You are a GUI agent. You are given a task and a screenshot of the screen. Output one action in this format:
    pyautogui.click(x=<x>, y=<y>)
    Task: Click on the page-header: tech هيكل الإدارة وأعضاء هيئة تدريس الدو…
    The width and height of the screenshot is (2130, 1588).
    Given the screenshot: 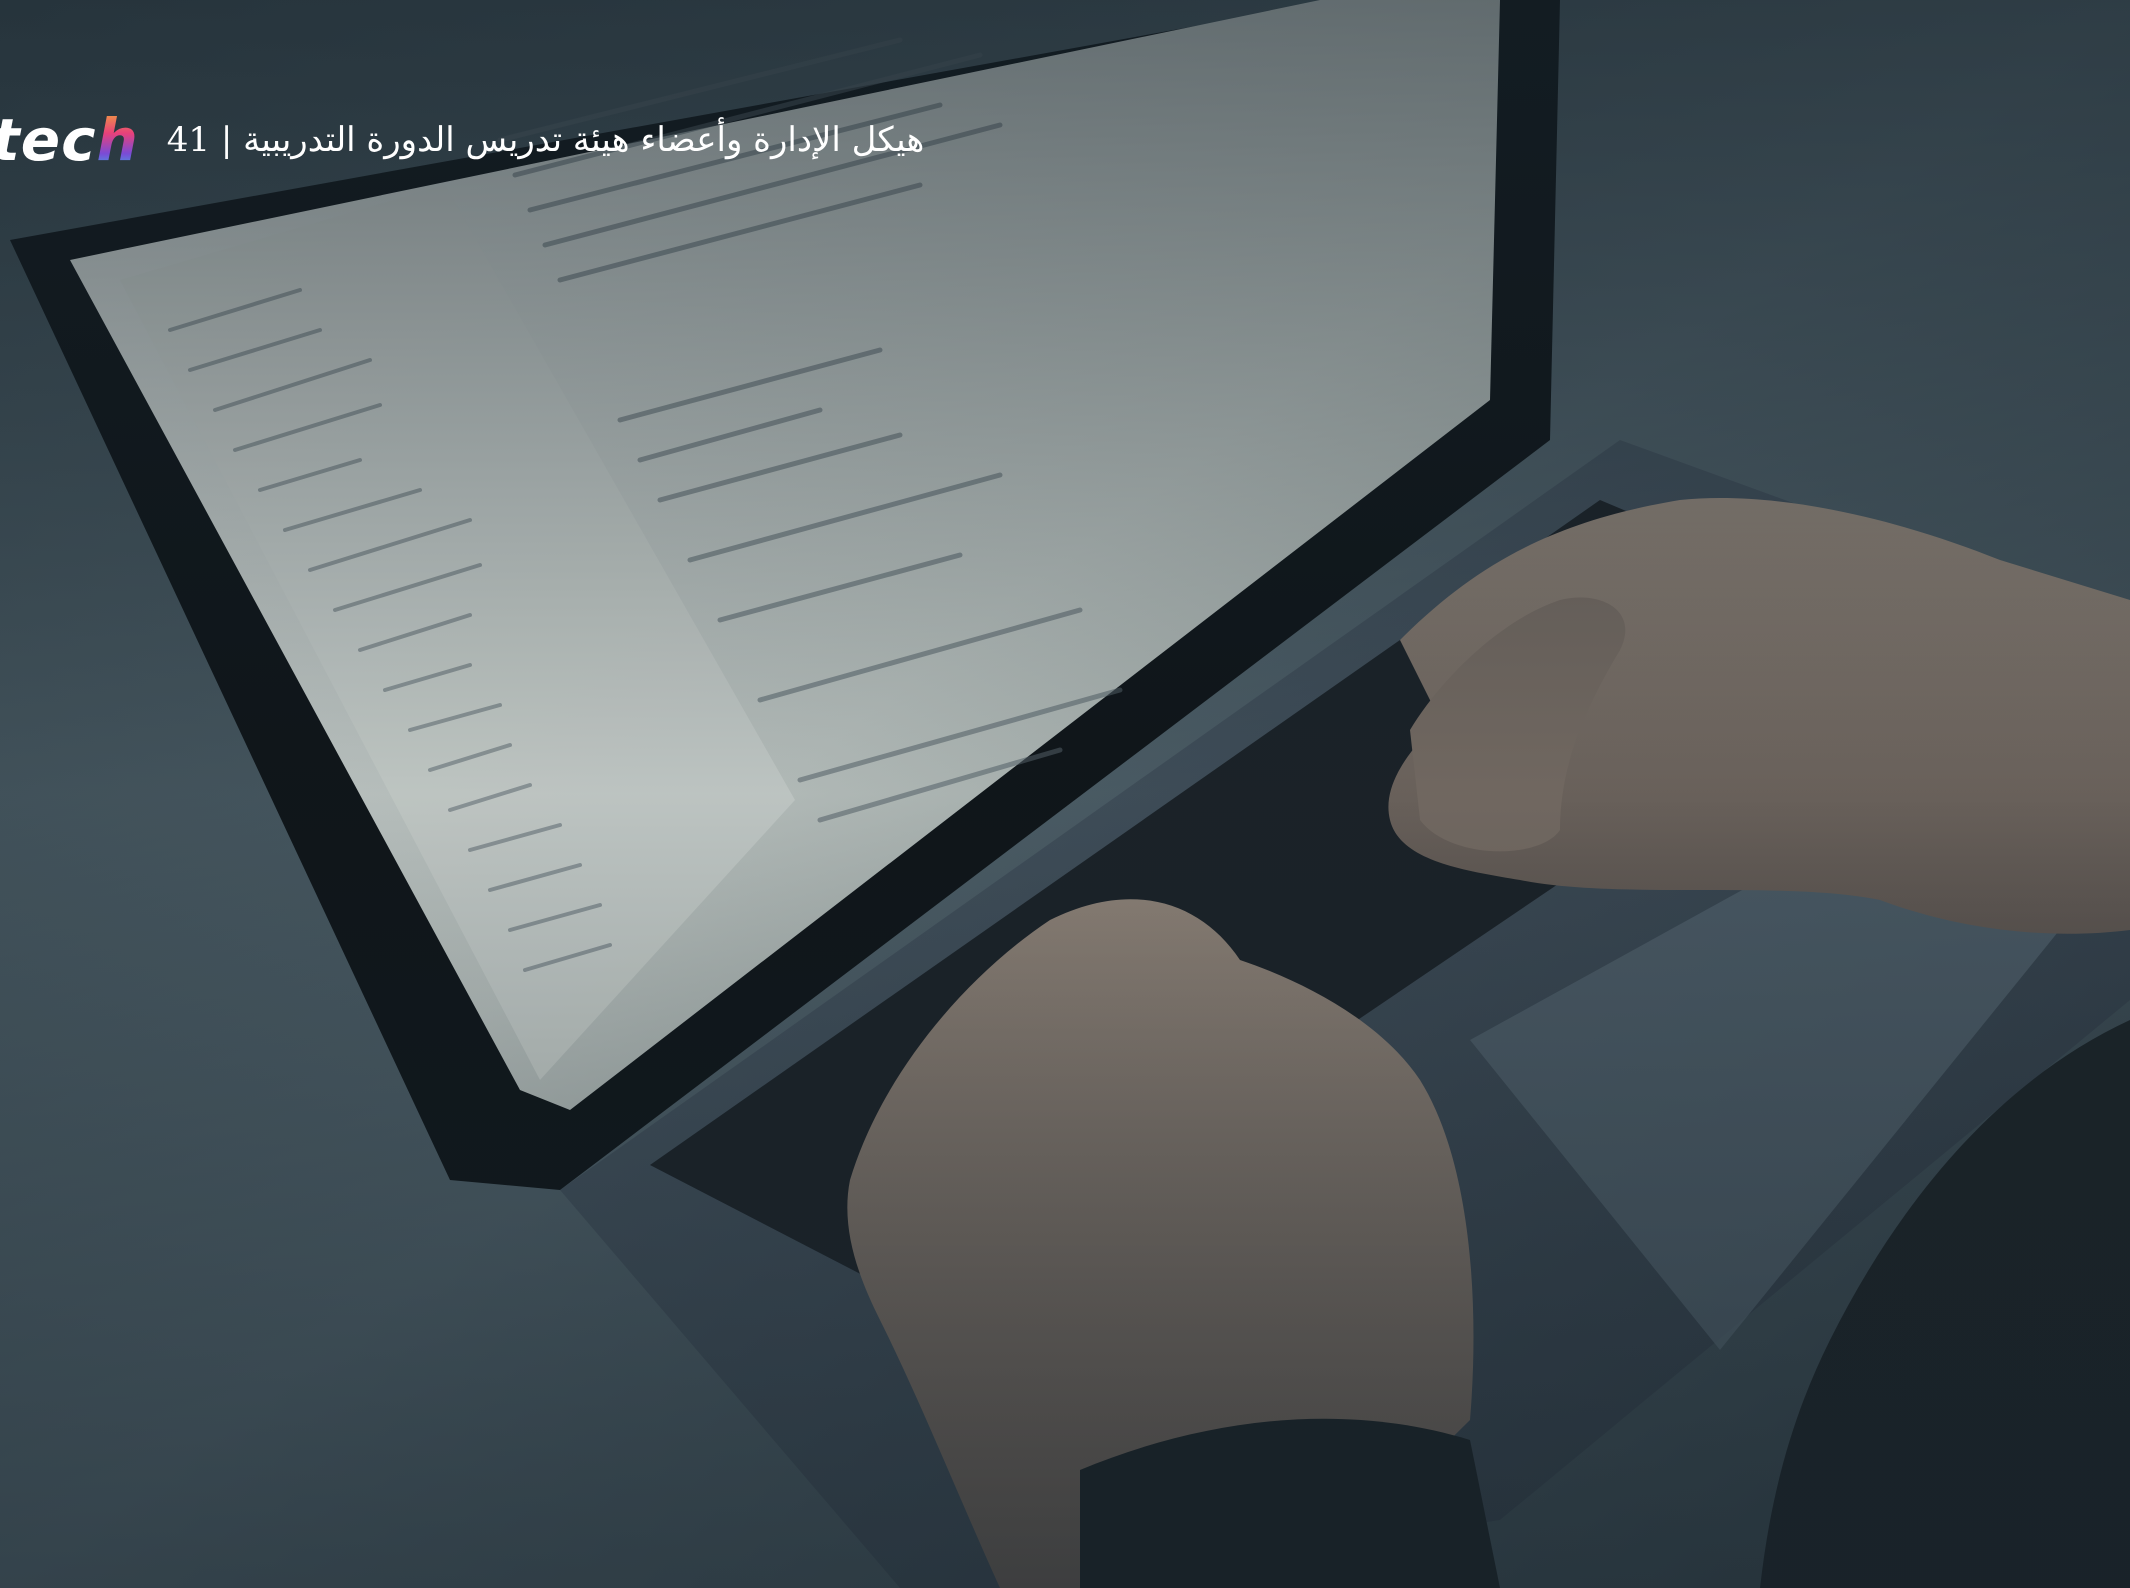 What is the action you would take?
    pyautogui.click(x=462, y=140)
    